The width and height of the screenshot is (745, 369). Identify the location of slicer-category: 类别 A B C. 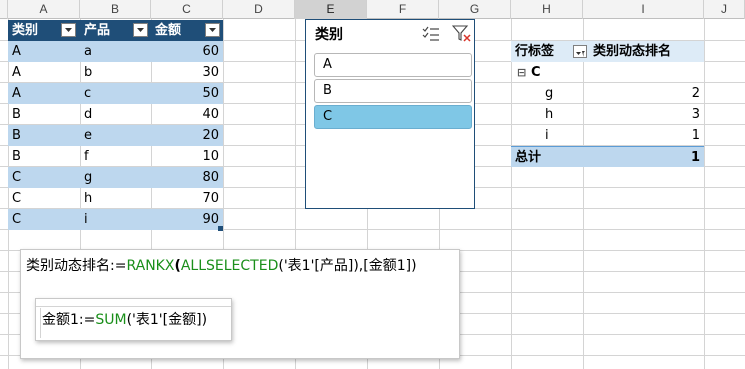
(390, 114).